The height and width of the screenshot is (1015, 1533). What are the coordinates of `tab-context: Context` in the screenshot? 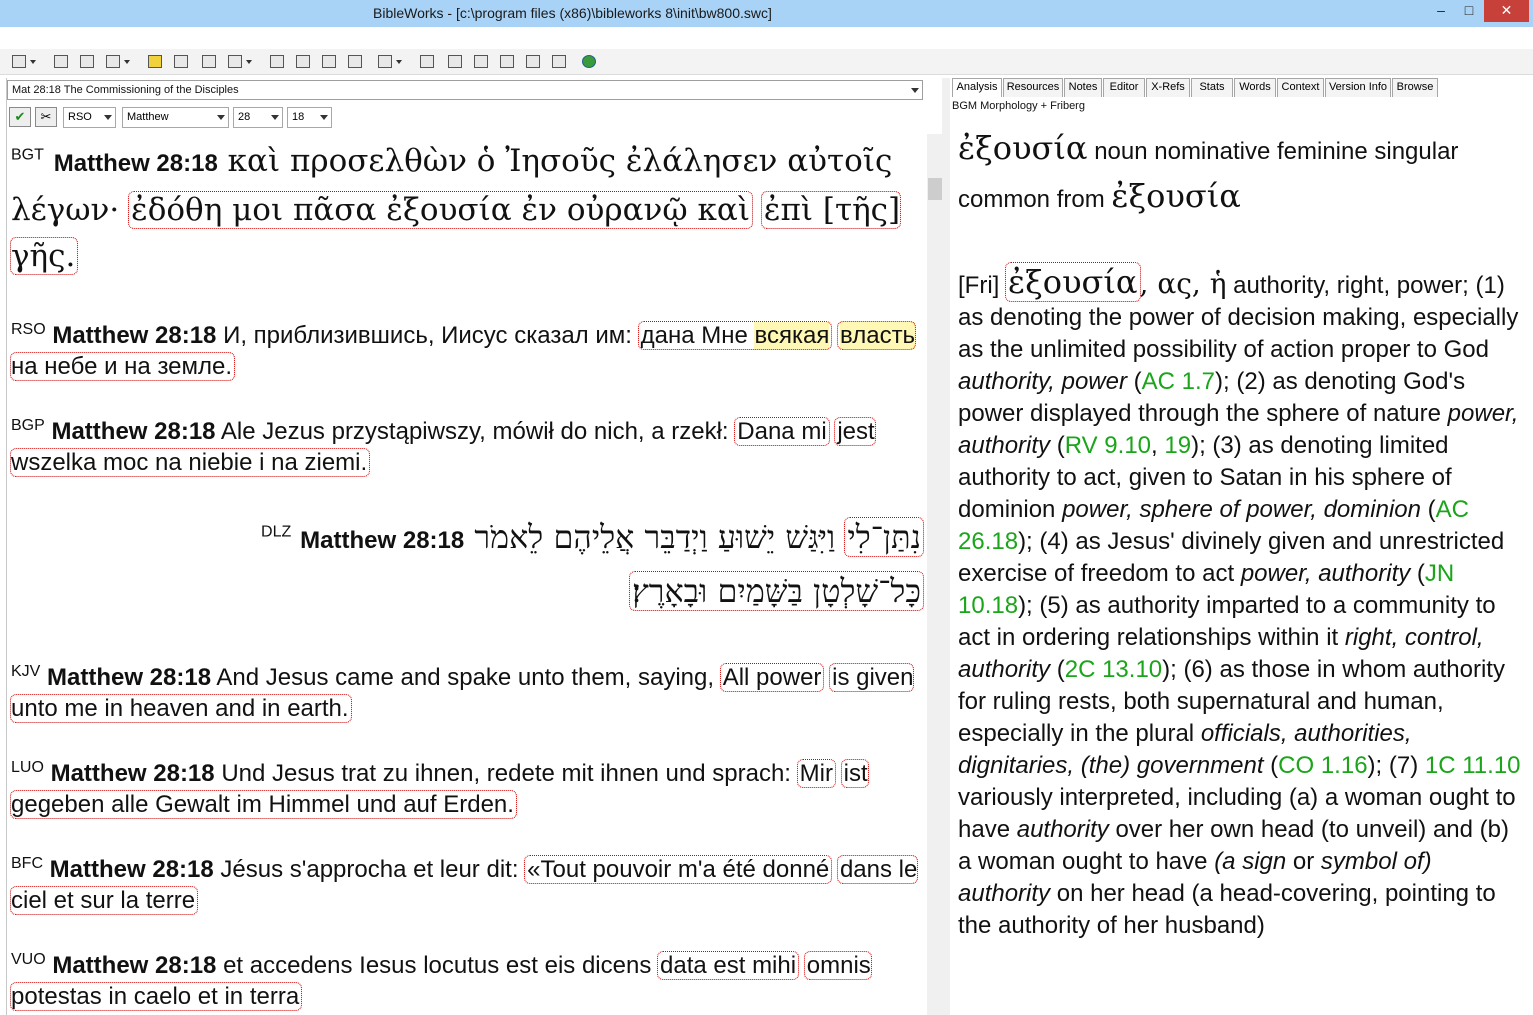 It's located at (1300, 87).